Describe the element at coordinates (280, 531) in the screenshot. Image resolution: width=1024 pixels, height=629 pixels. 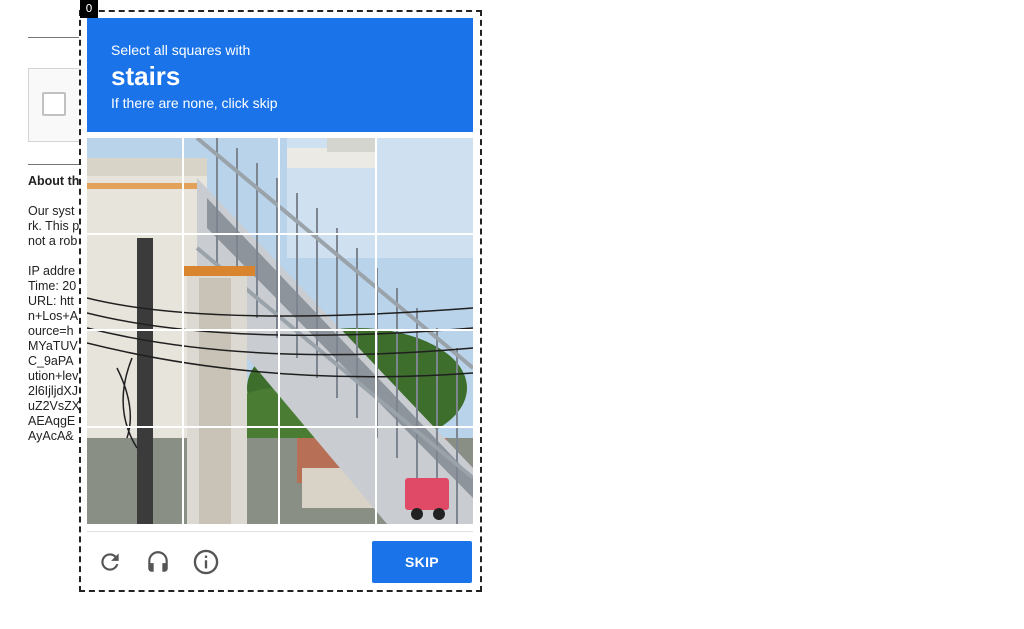
I see `footer-divider` at that location.